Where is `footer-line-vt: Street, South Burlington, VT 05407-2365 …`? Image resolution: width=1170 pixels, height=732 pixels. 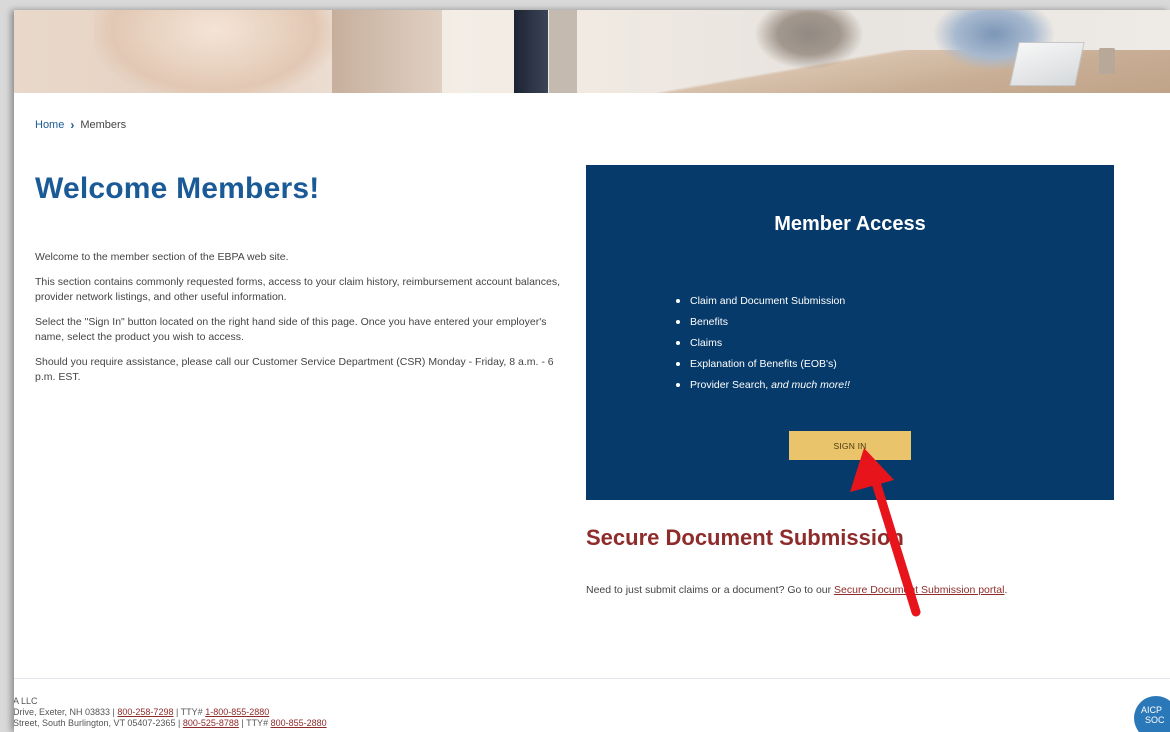 footer-line-vt: Street, South Burlington, VT 05407-2365 … is located at coordinates (170, 723).